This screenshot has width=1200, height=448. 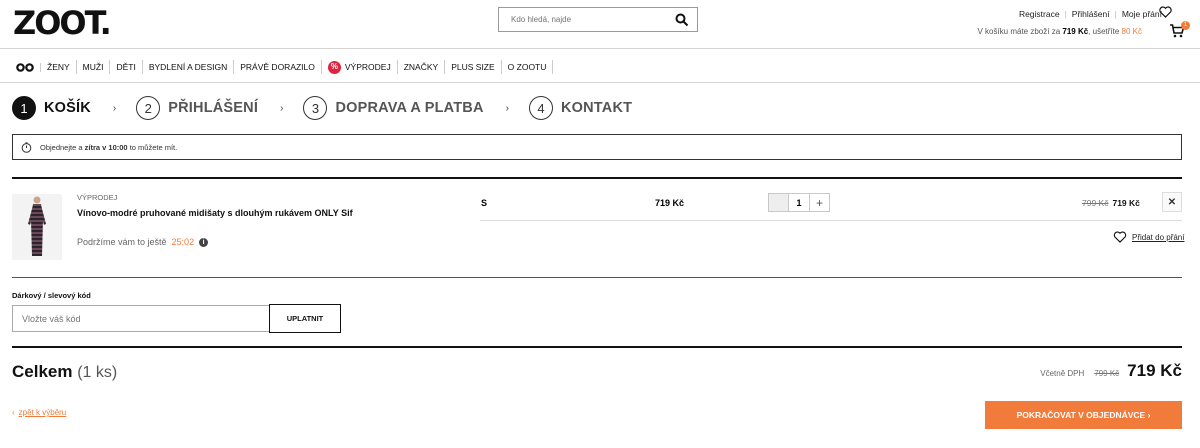 What do you see at coordinates (596, 108) in the screenshot?
I see `step-label: KONTAKT` at bounding box center [596, 108].